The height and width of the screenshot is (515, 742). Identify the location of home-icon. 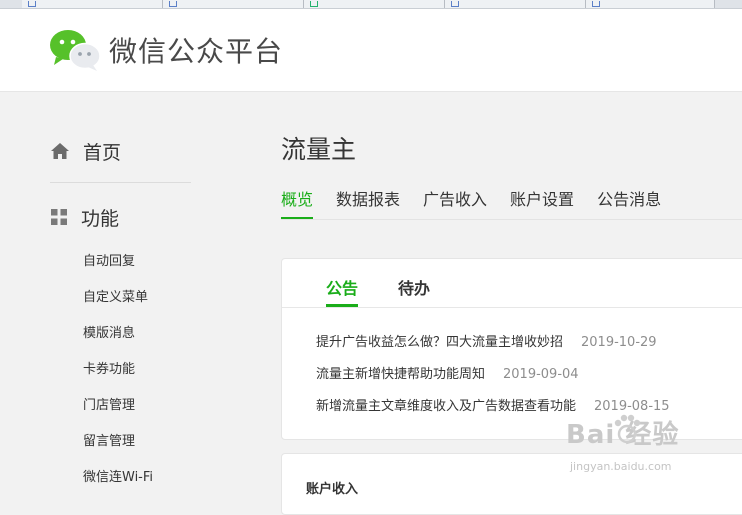
(60, 151).